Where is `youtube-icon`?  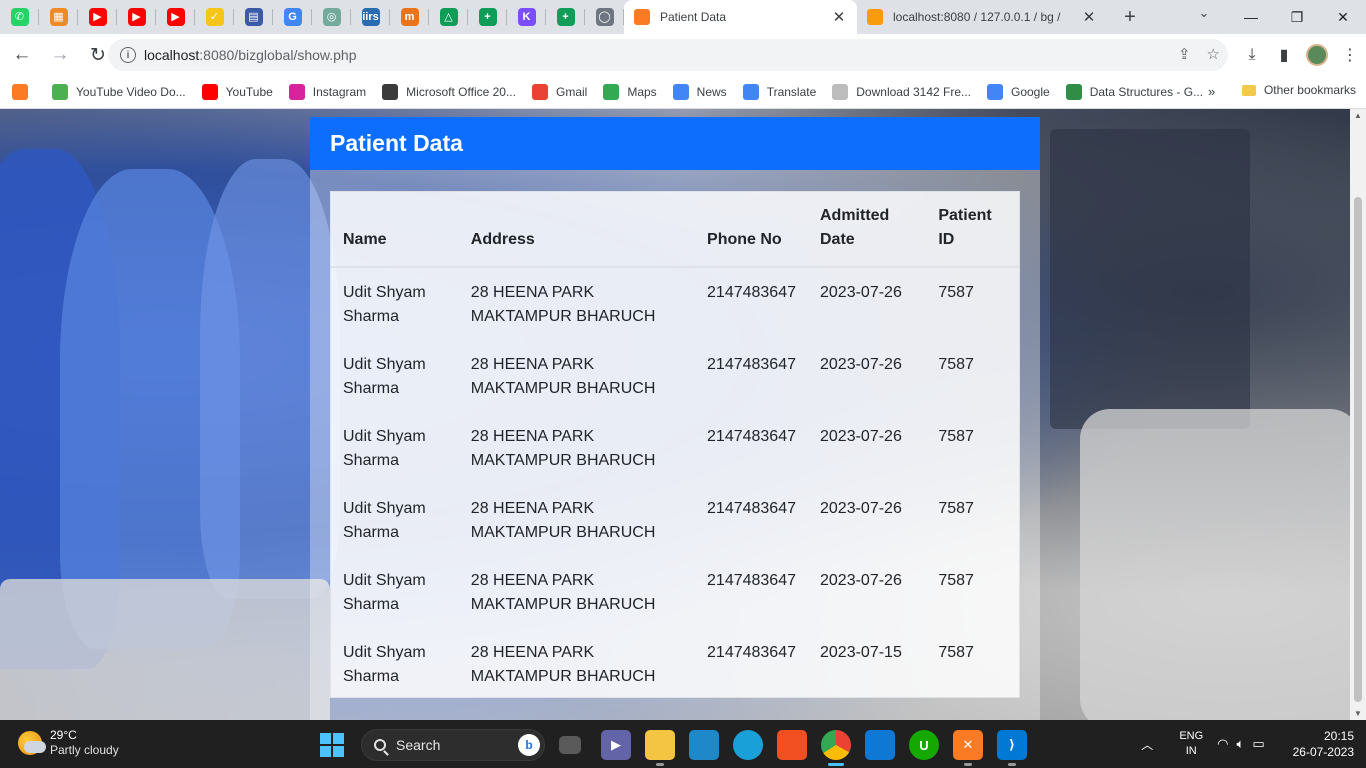
youtube-icon is located at coordinates (209, 92).